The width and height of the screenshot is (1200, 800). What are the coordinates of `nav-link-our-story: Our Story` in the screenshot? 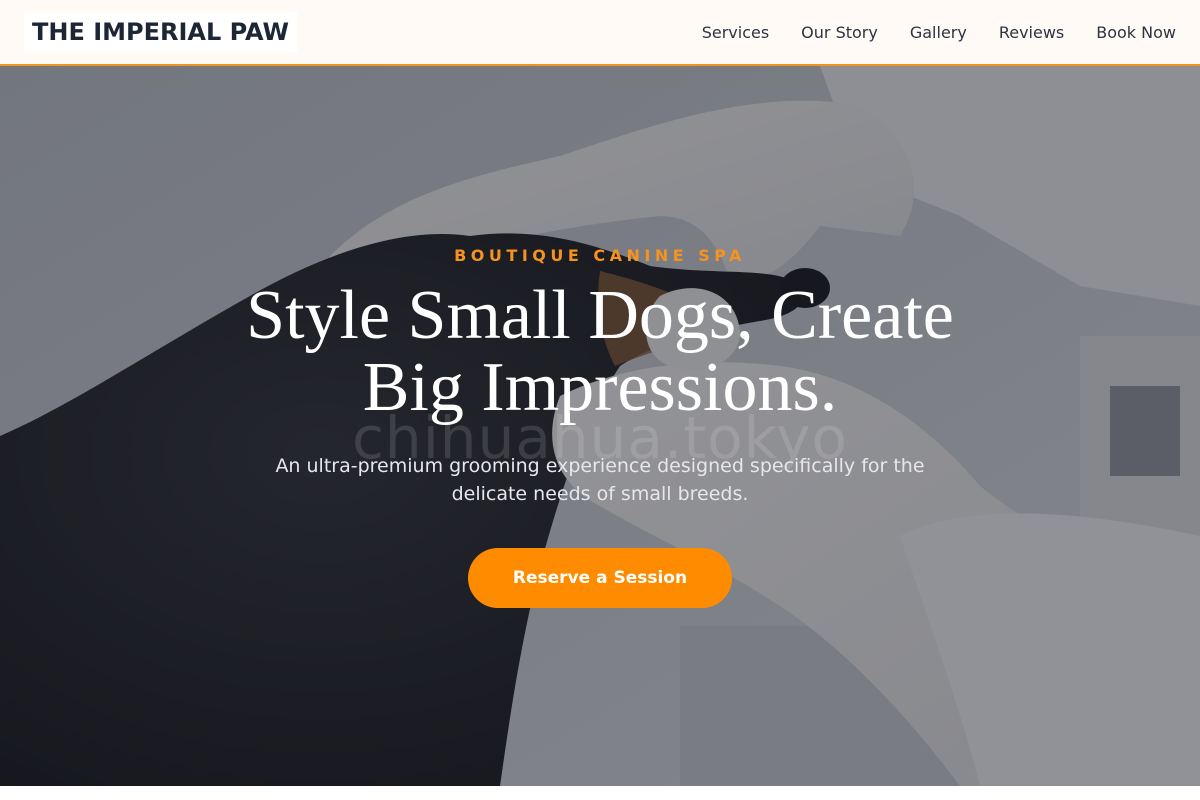 It's located at (839, 32).